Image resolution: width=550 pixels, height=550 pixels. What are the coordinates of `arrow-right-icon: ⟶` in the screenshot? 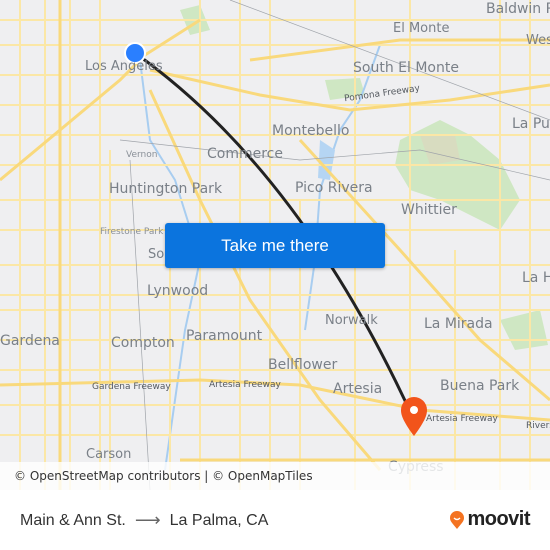 It's located at (147, 520).